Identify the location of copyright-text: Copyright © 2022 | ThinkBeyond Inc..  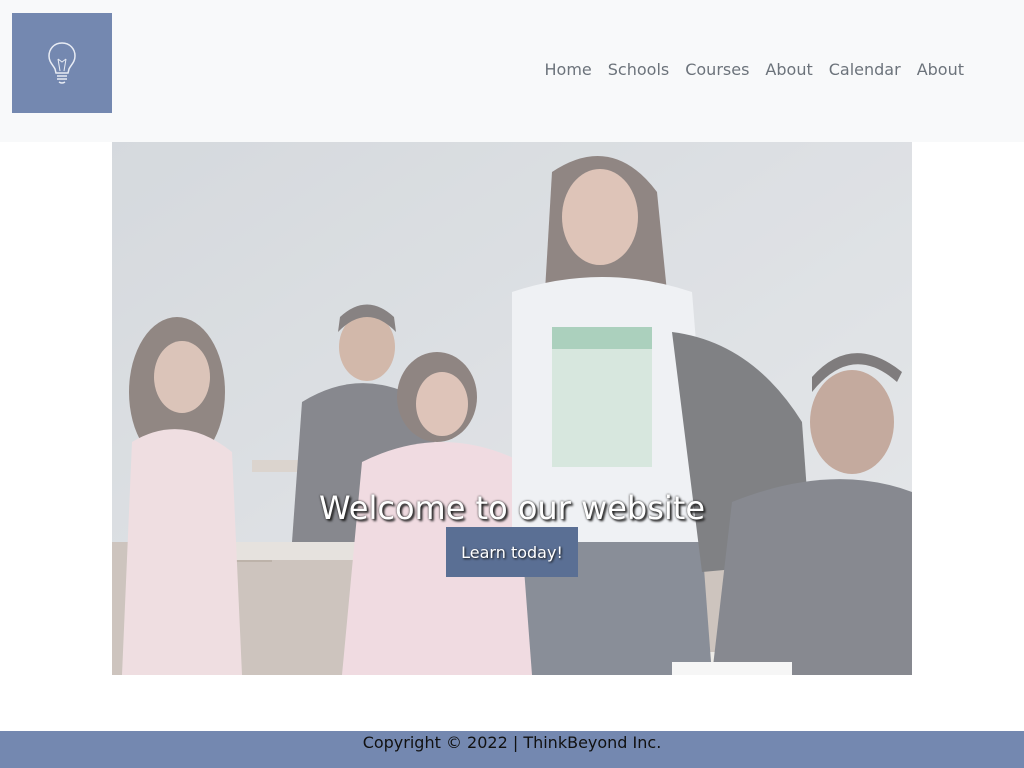
(512, 742).